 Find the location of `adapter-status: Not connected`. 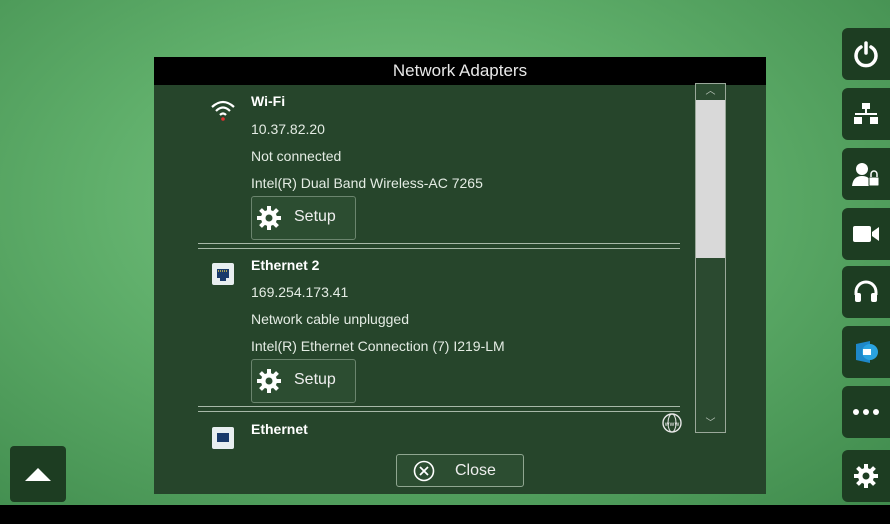

adapter-status: Not connected is located at coordinates (296, 156).